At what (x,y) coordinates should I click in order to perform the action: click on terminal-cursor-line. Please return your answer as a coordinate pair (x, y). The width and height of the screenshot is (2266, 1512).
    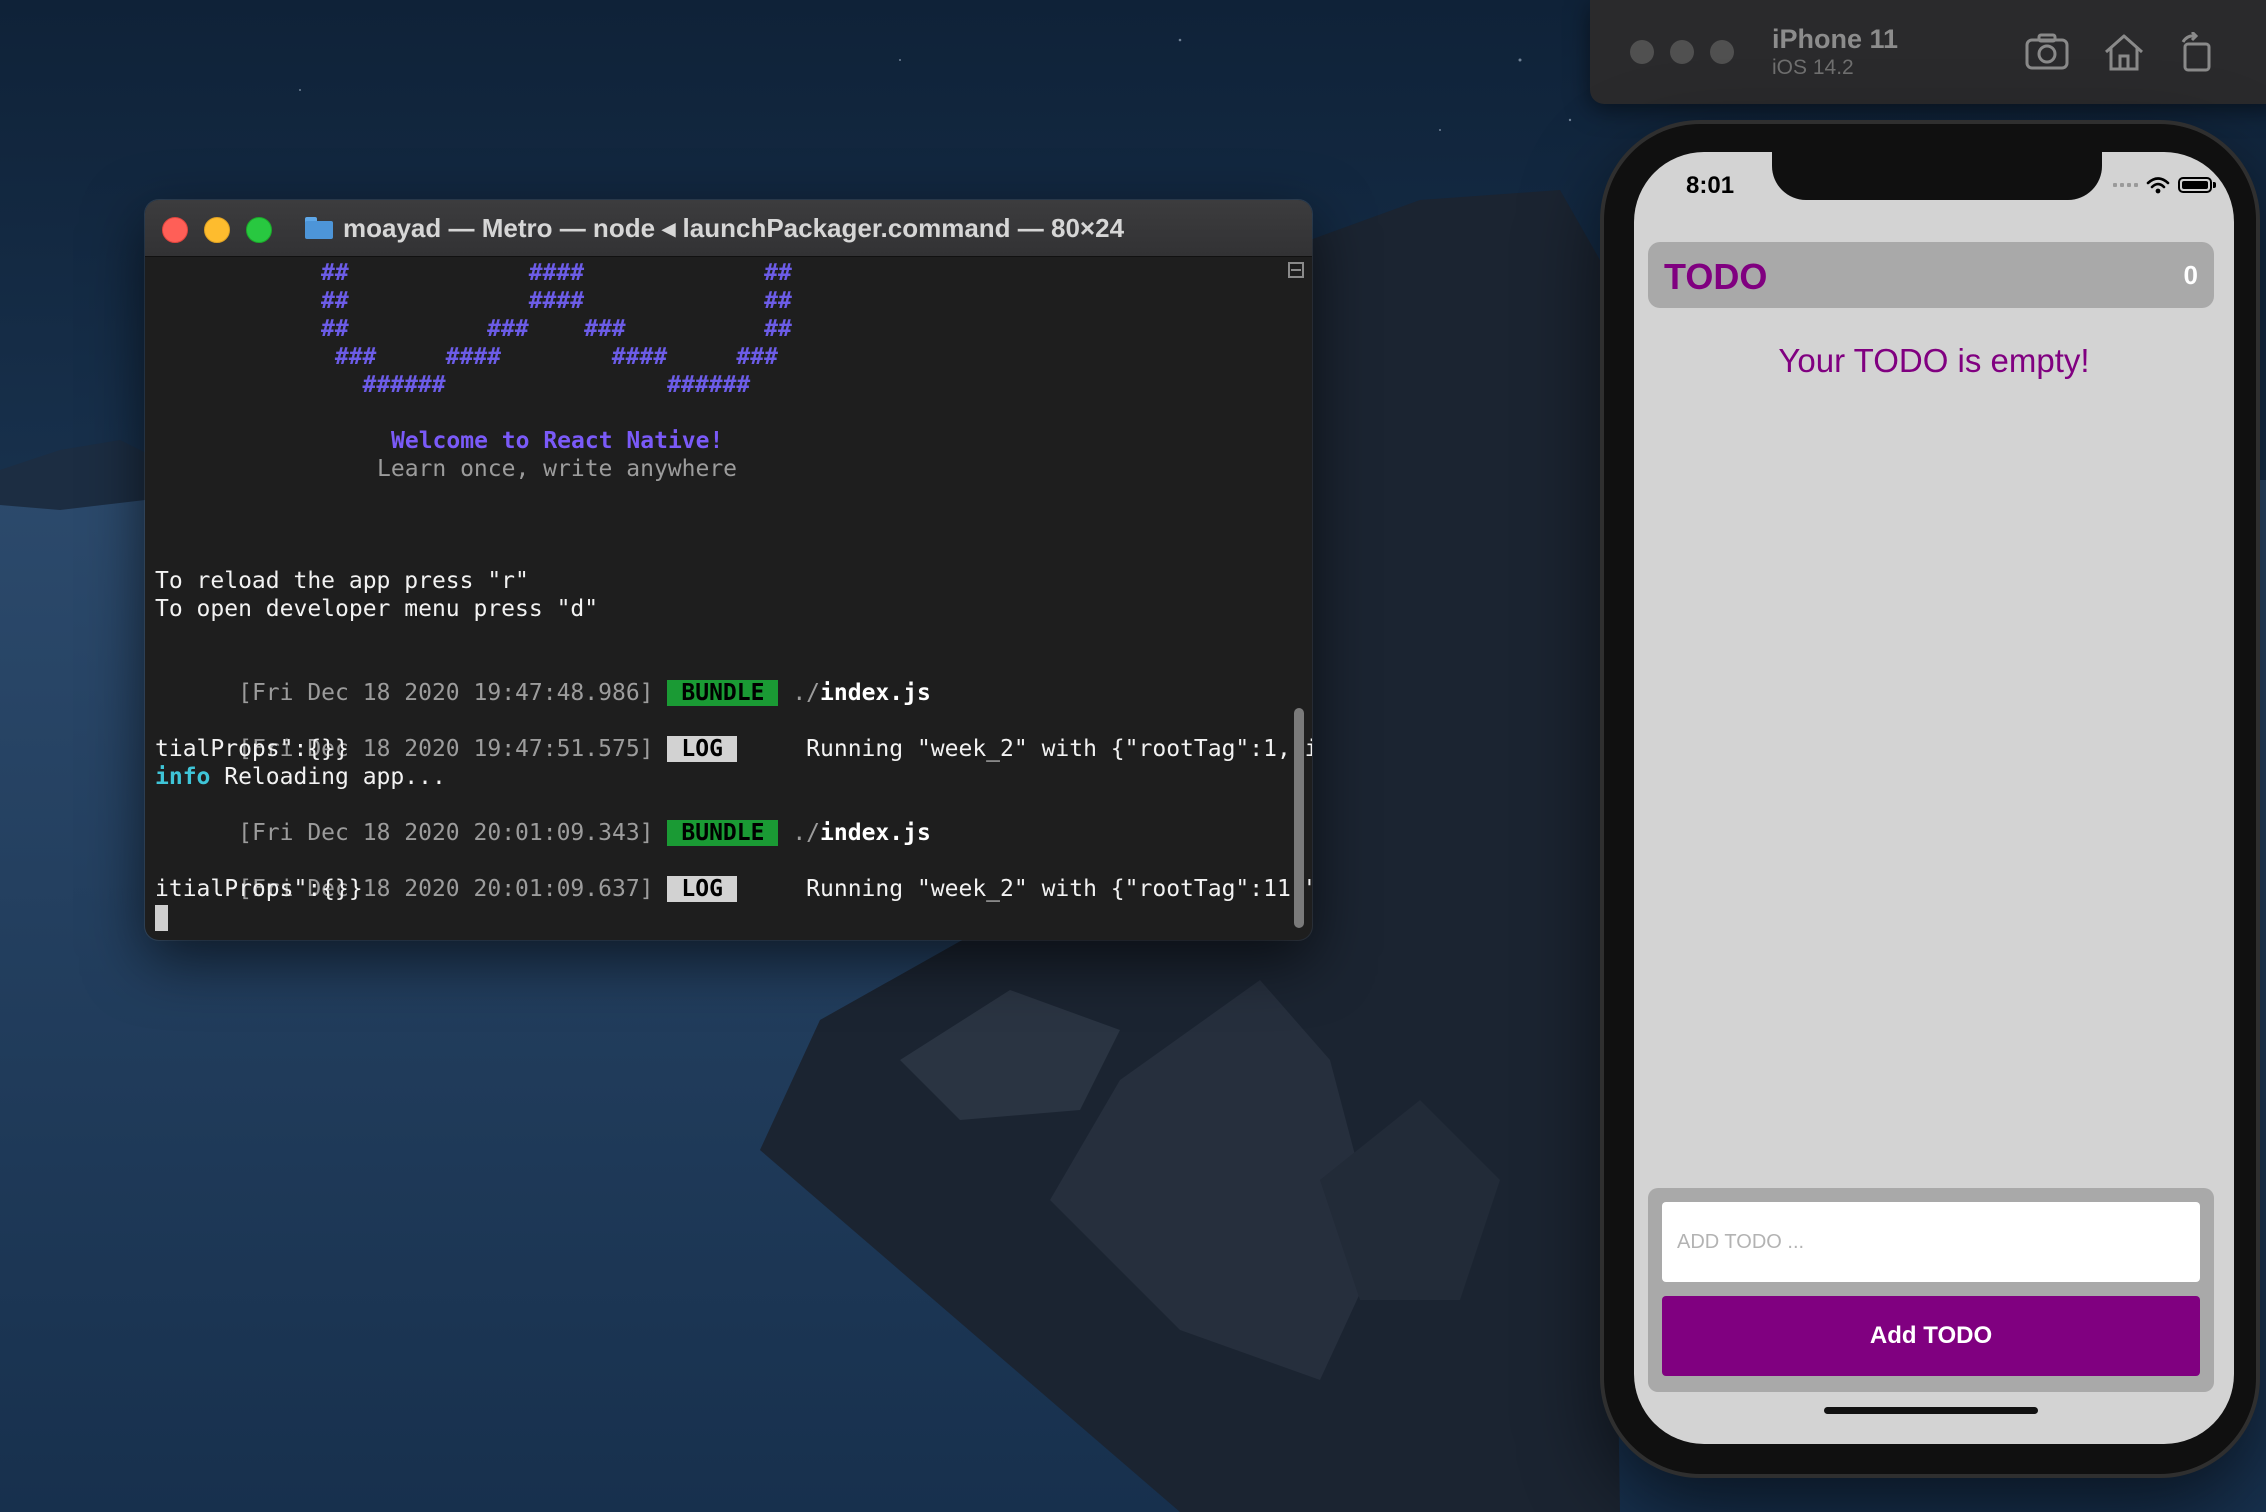
    Looking at the image, I should click on (161, 917).